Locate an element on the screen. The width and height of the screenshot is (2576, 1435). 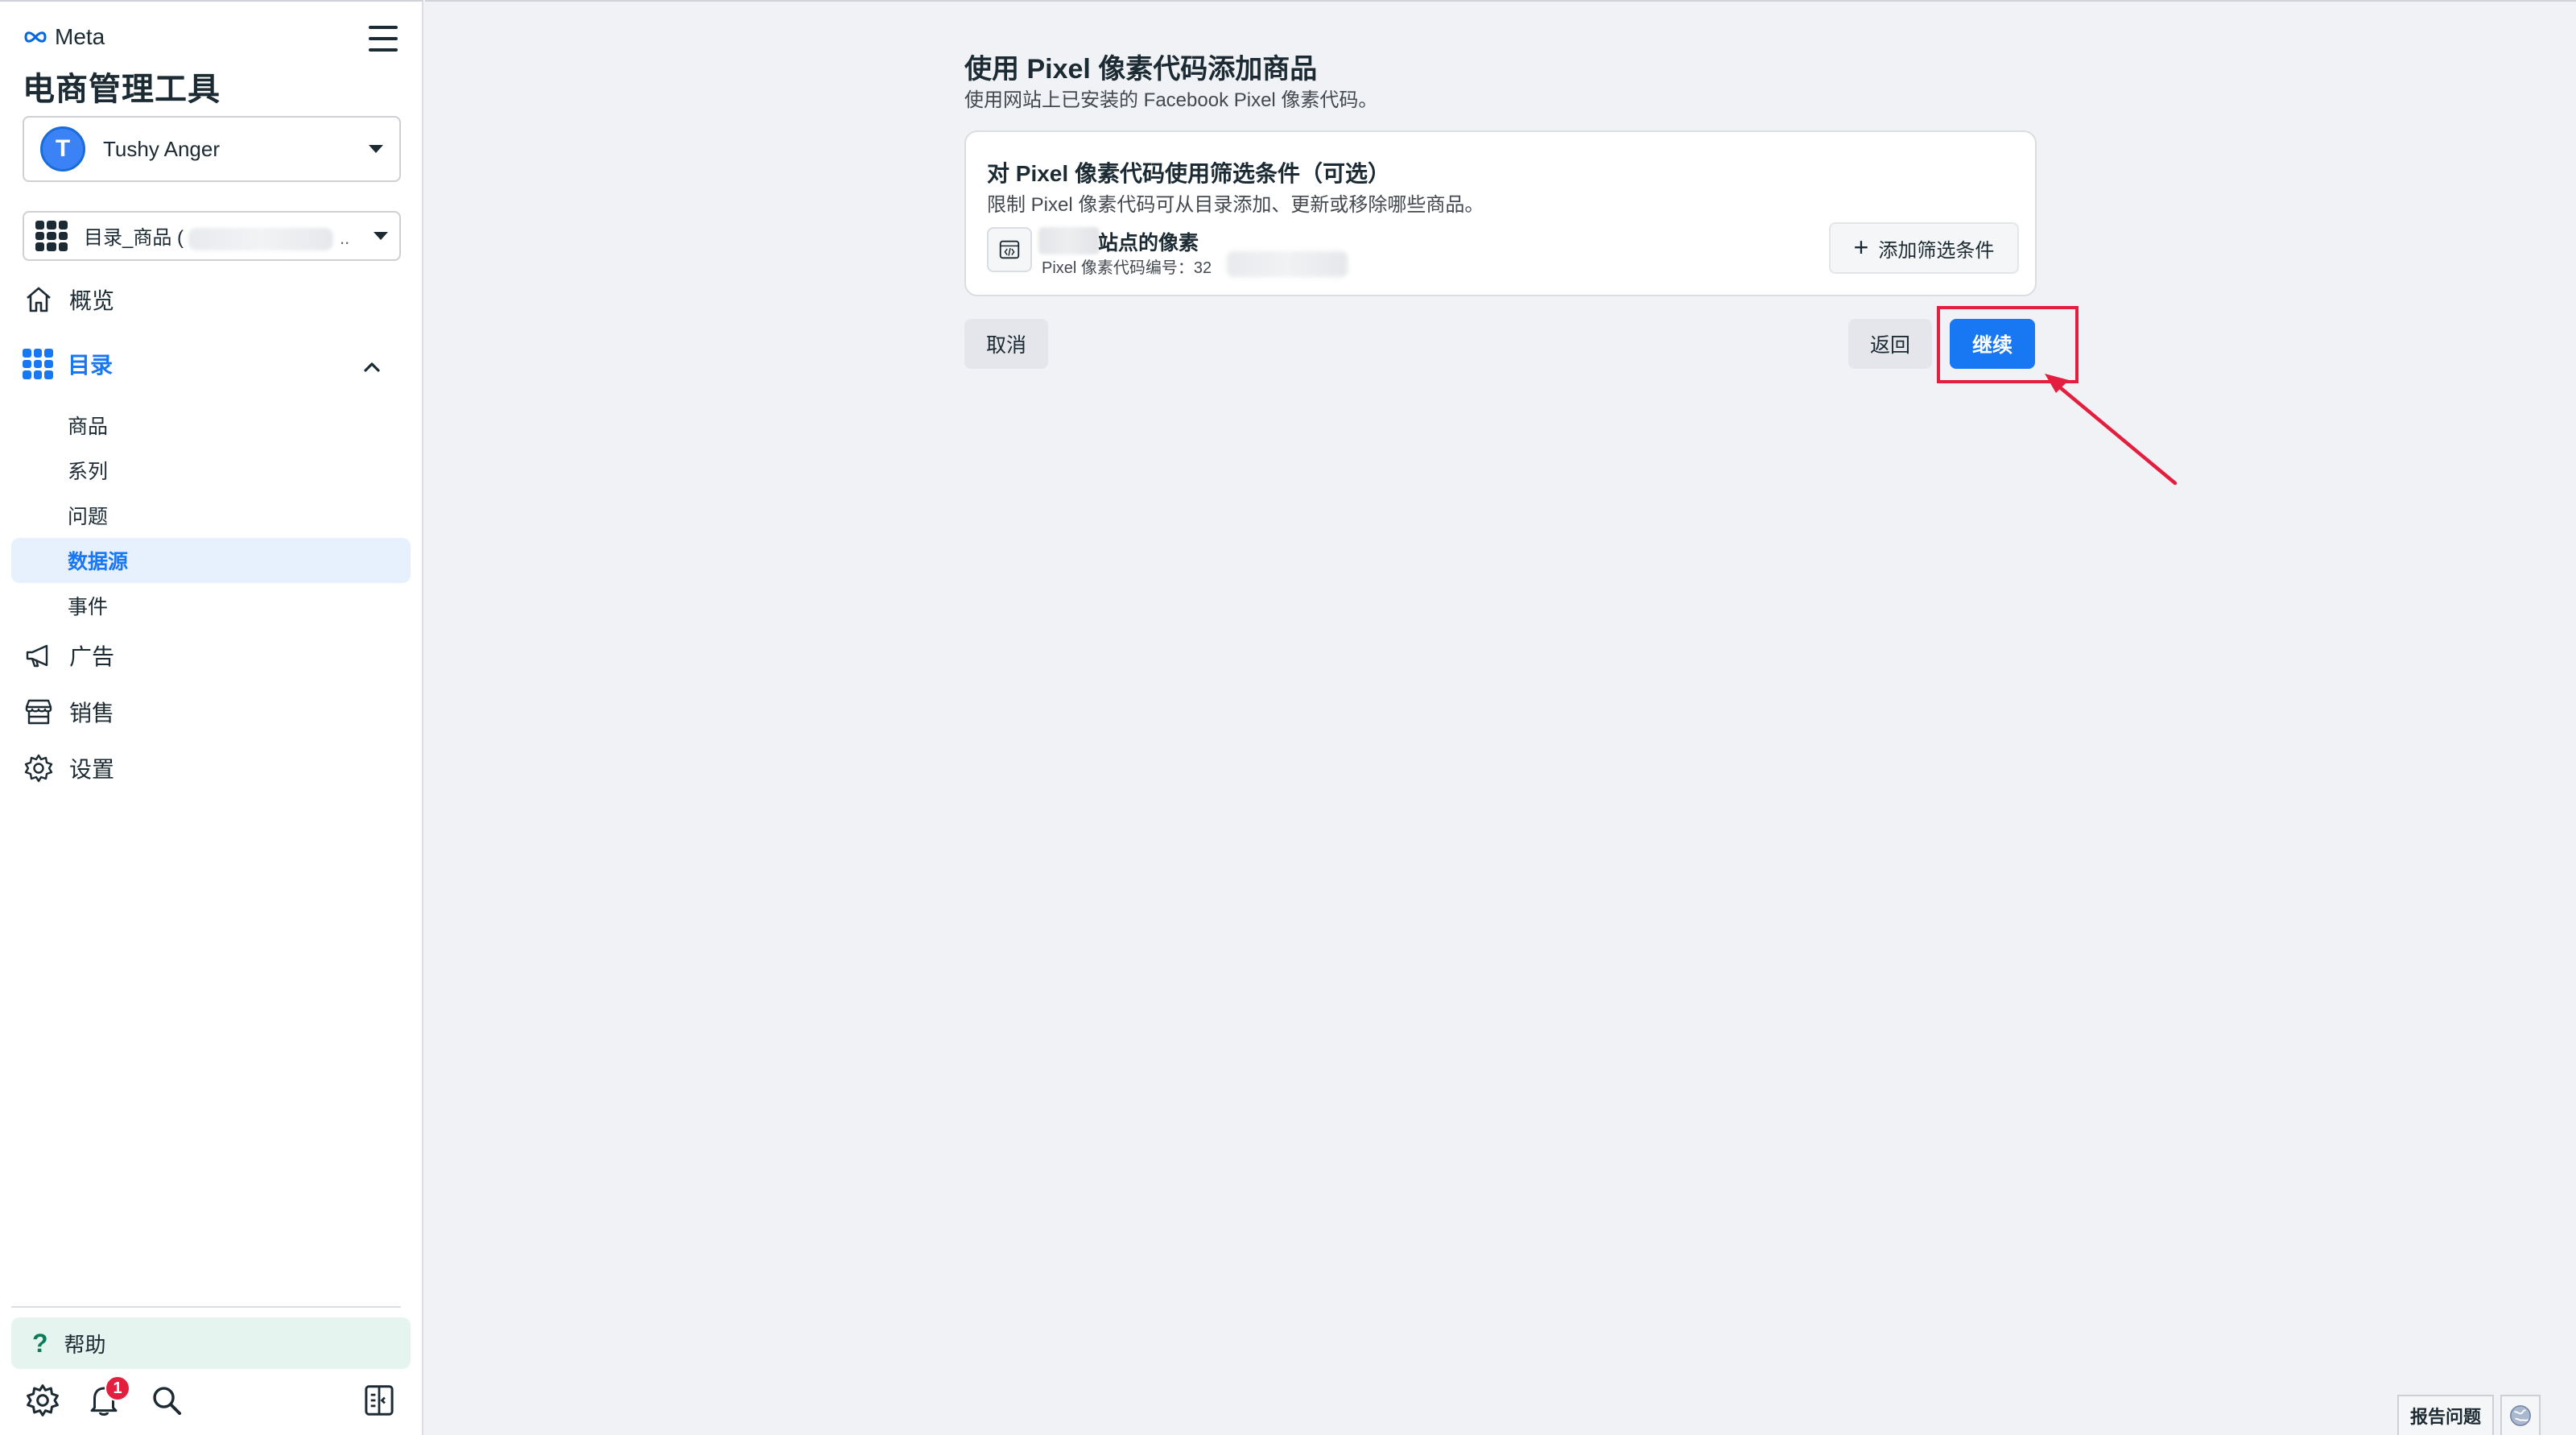
search-icon is located at coordinates (166, 1401).